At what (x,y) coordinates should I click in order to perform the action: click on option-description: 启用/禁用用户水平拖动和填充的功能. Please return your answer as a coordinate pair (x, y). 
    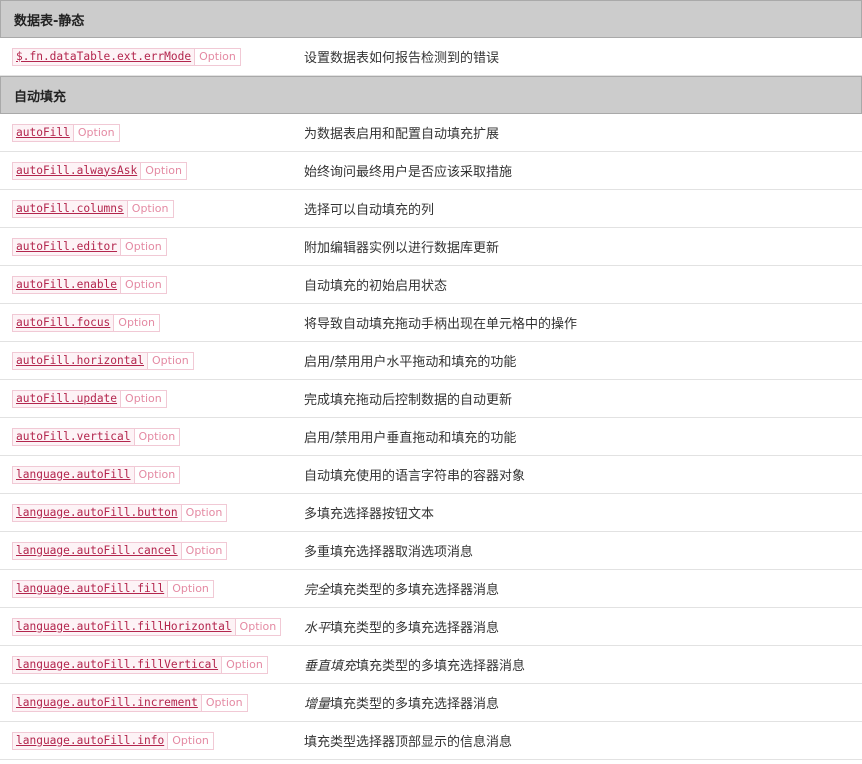
    Looking at the image, I should click on (583, 360).